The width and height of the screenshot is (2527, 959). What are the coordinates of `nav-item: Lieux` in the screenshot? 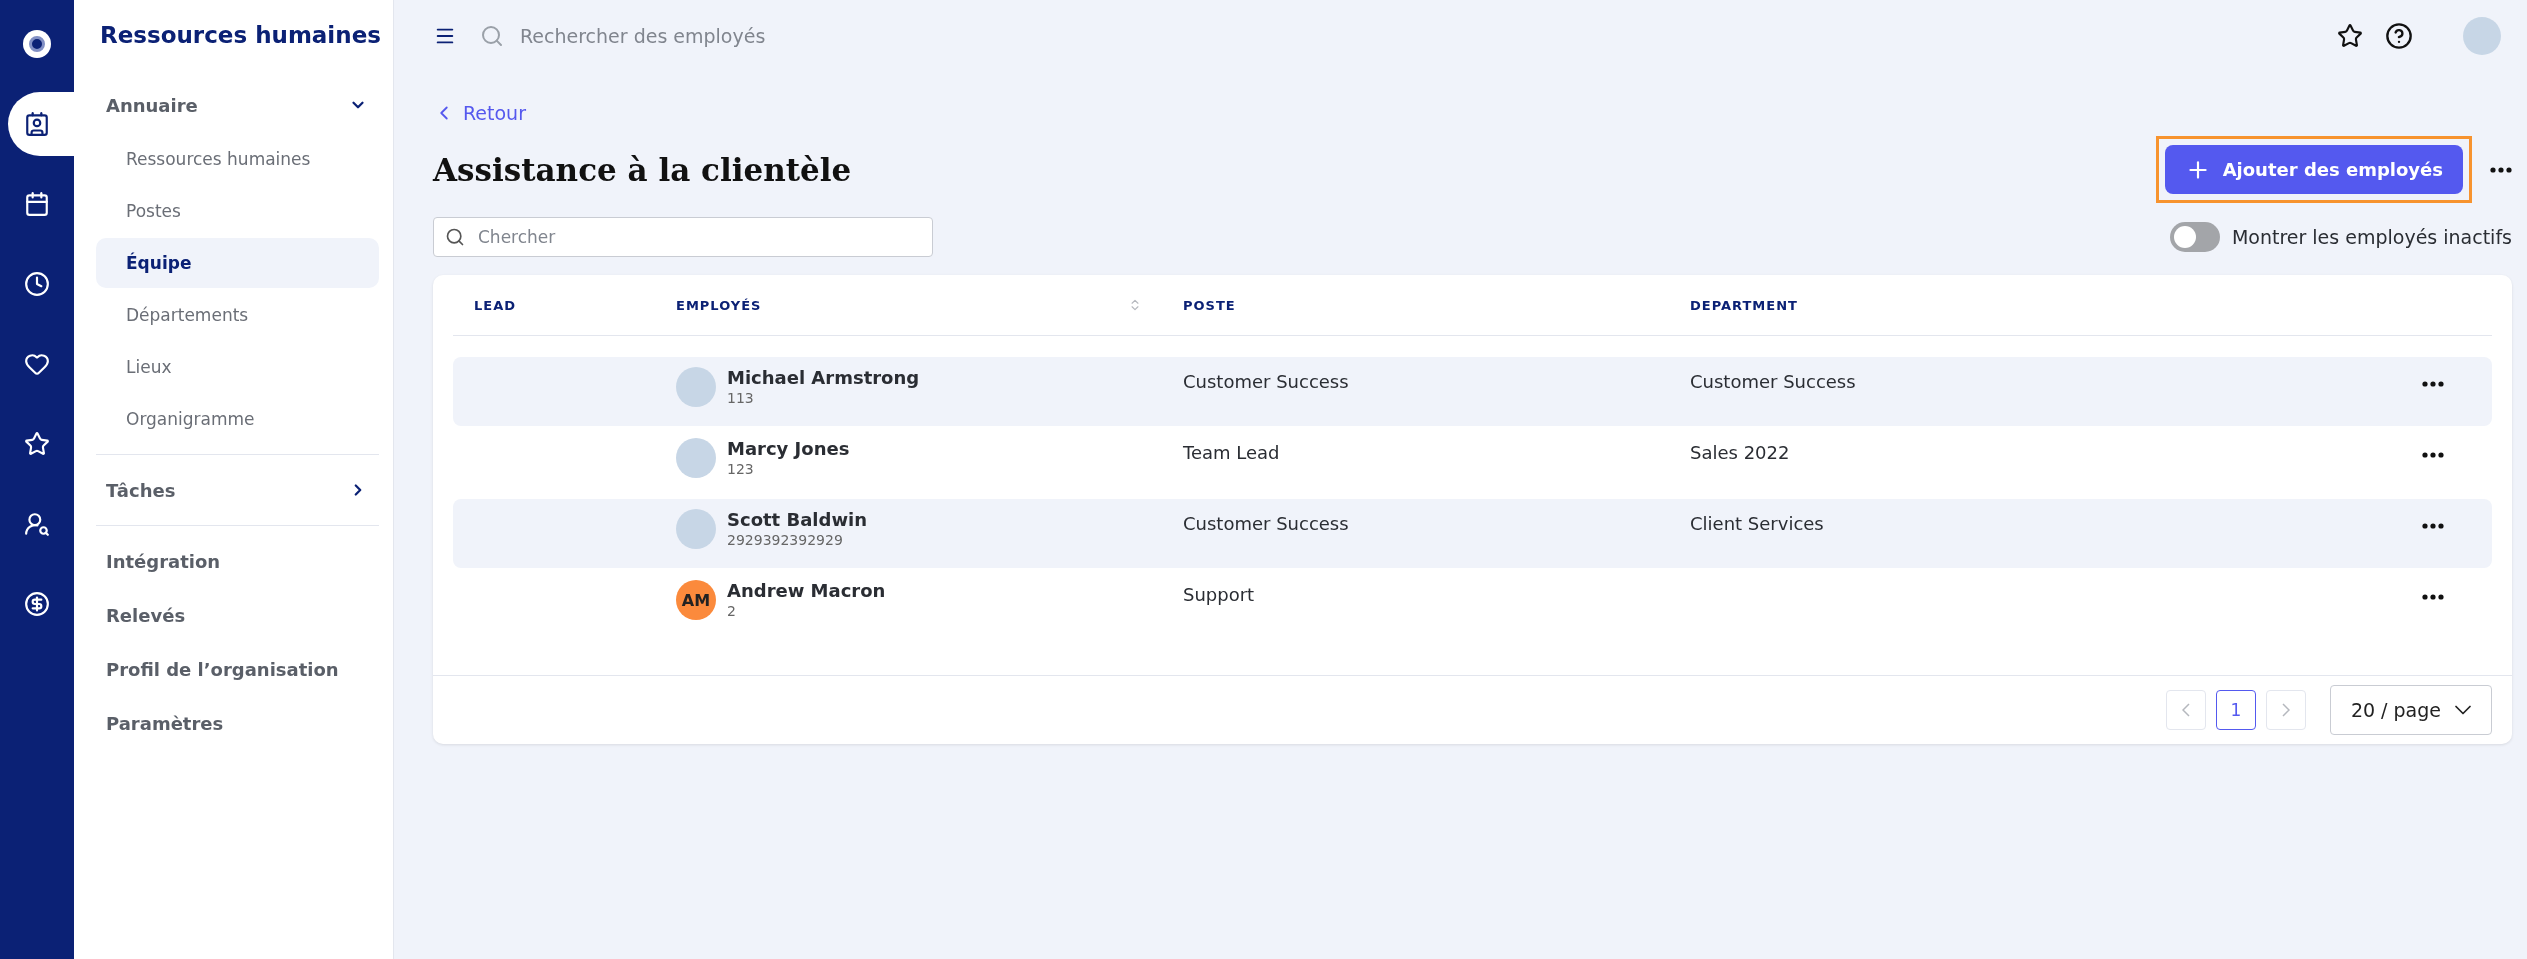 It's located at (237, 367).